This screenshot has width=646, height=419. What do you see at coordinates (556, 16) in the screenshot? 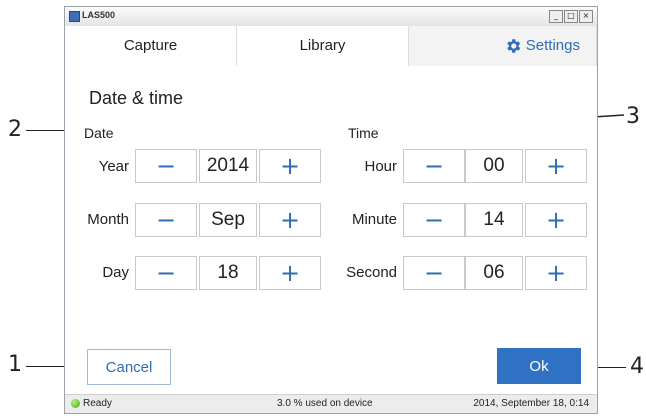
I see `minimize-button: _` at bounding box center [556, 16].